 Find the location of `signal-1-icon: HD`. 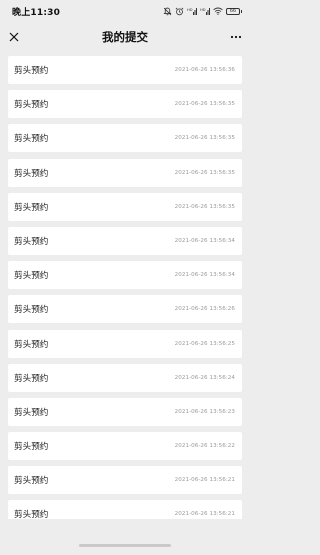

signal-1-icon: HD is located at coordinates (192, 11).